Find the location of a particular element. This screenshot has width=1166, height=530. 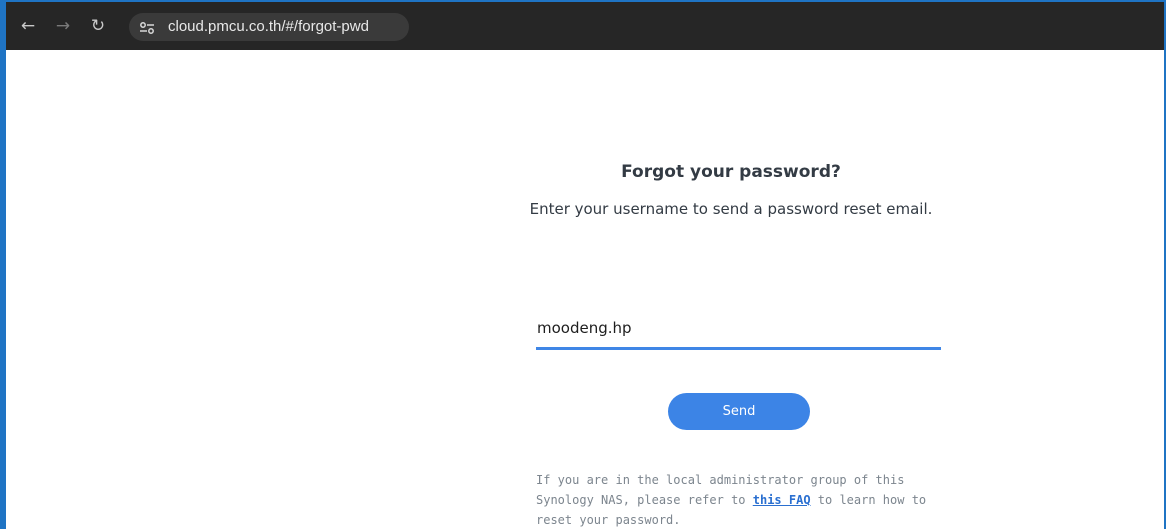

arrow-right-icon: → is located at coordinates (63, 26).